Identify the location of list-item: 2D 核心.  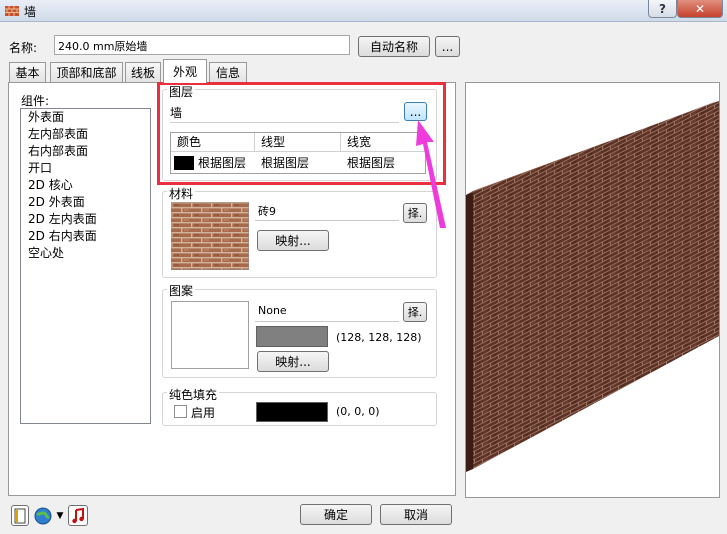
(85, 185).